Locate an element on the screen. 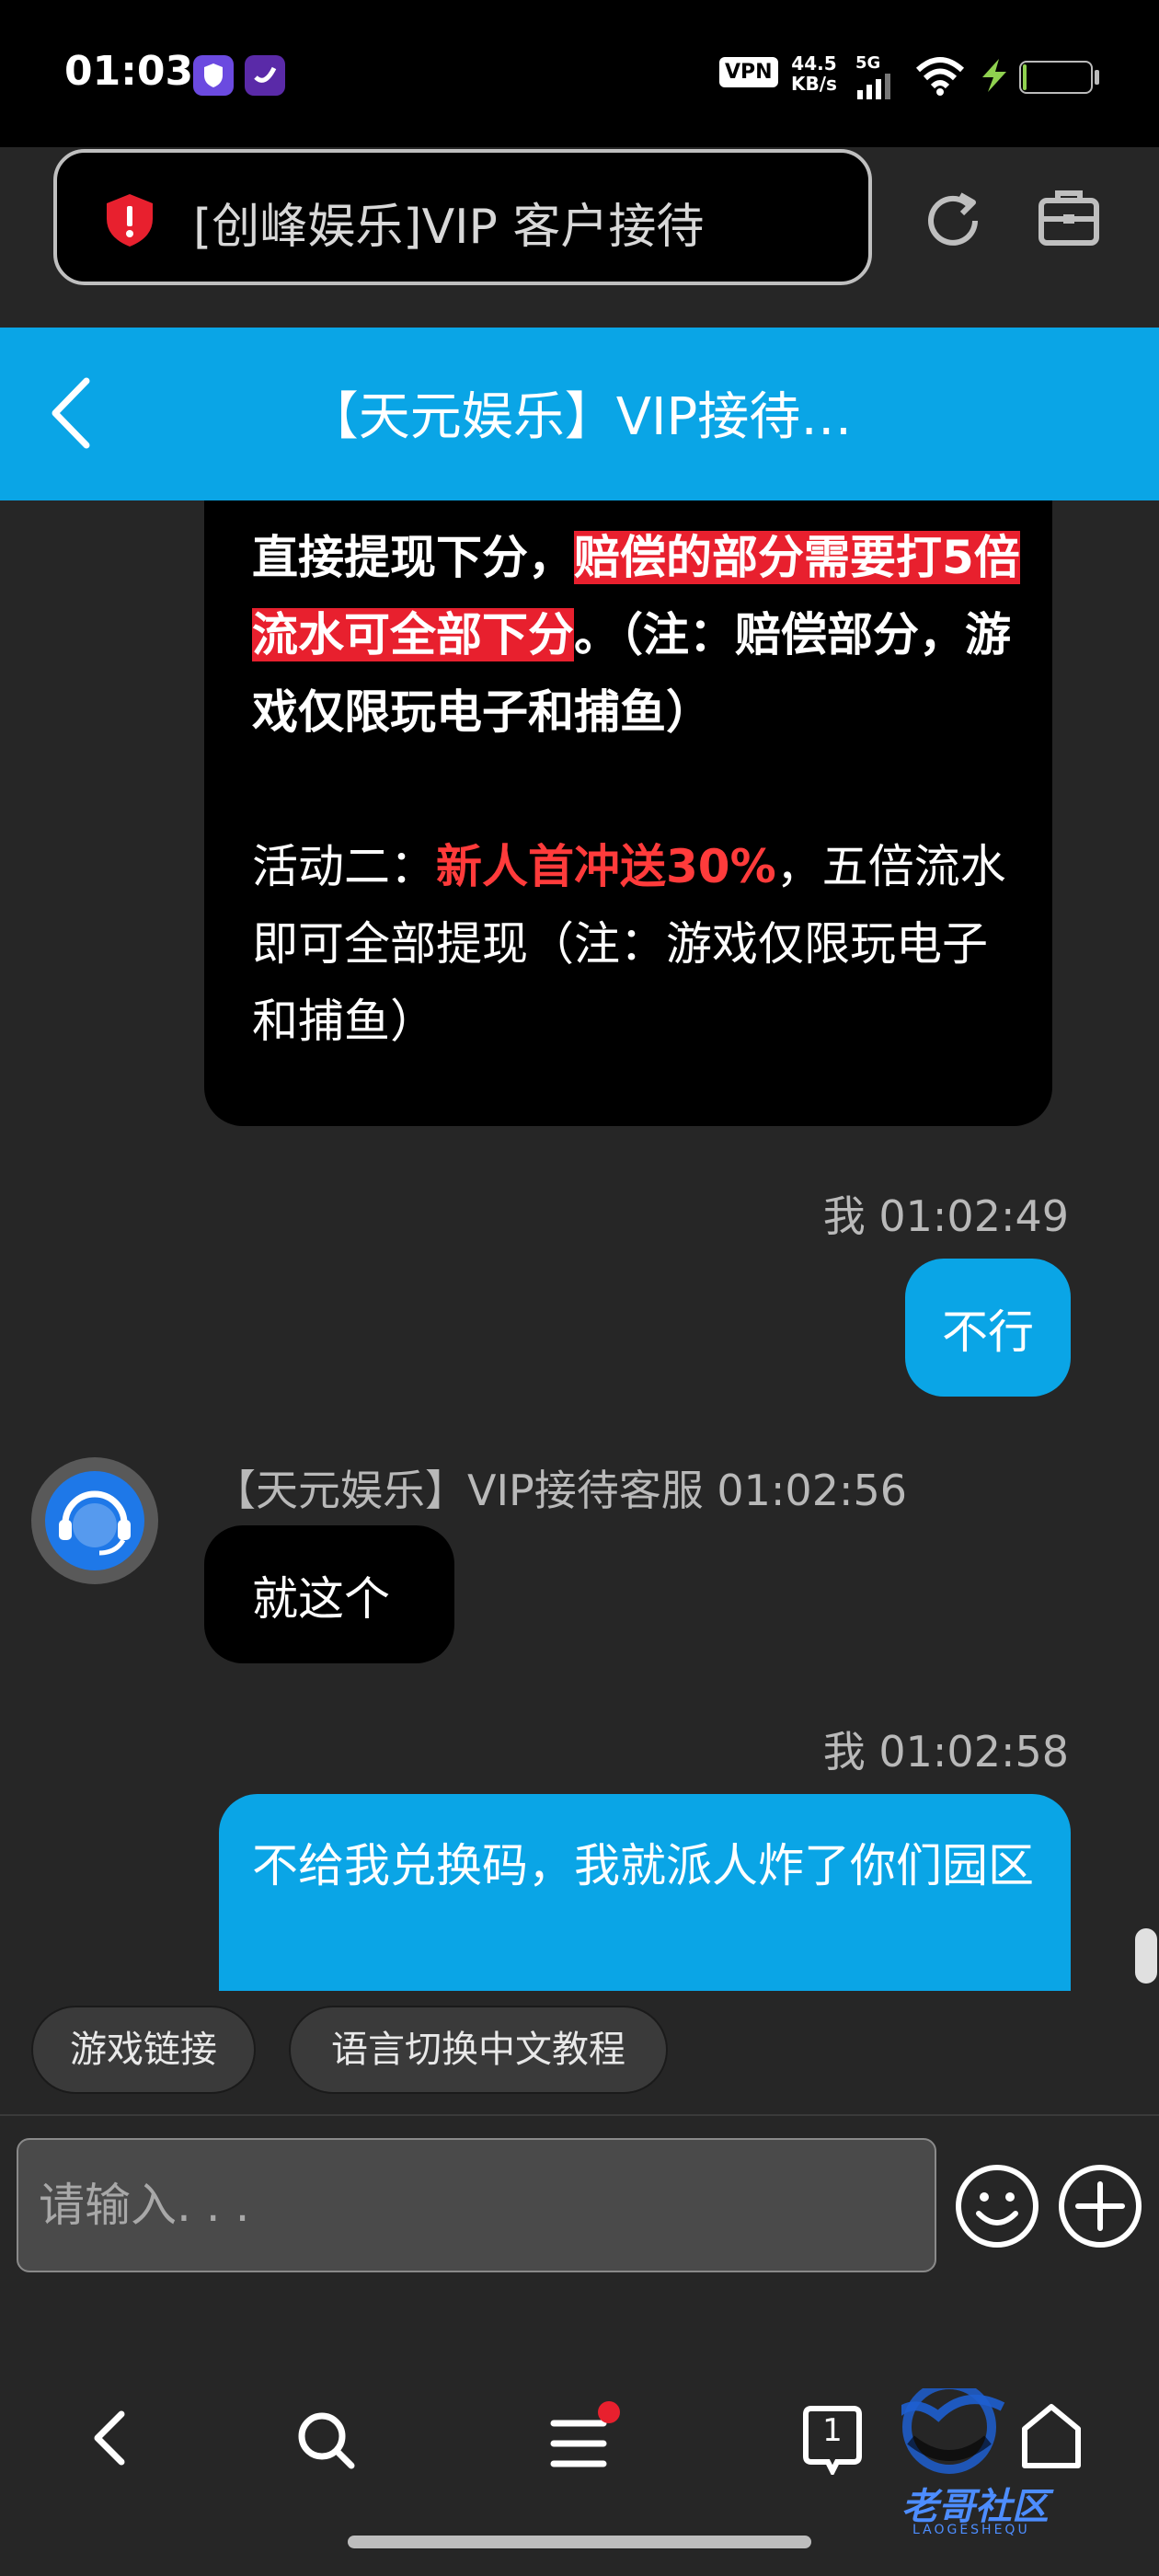 The width and height of the screenshot is (1159, 2576). network-speed-unit: KB/s is located at coordinates (814, 84).